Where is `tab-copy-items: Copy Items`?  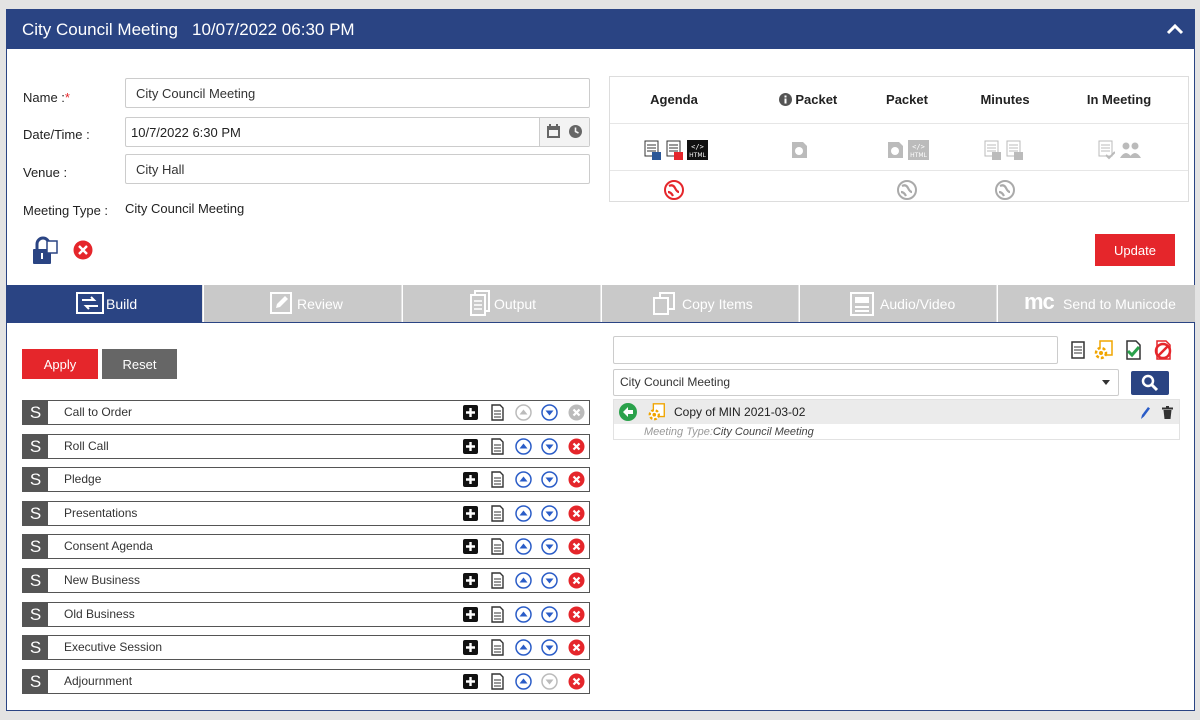 tab-copy-items: Copy Items is located at coordinates (700, 303).